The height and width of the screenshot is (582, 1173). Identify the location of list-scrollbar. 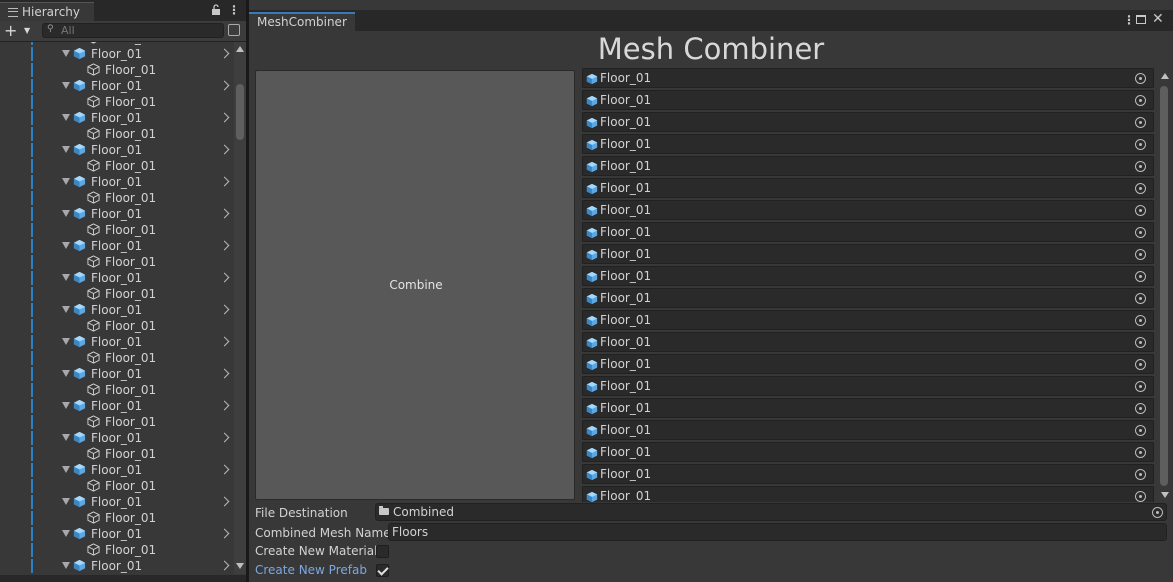
(1165, 285).